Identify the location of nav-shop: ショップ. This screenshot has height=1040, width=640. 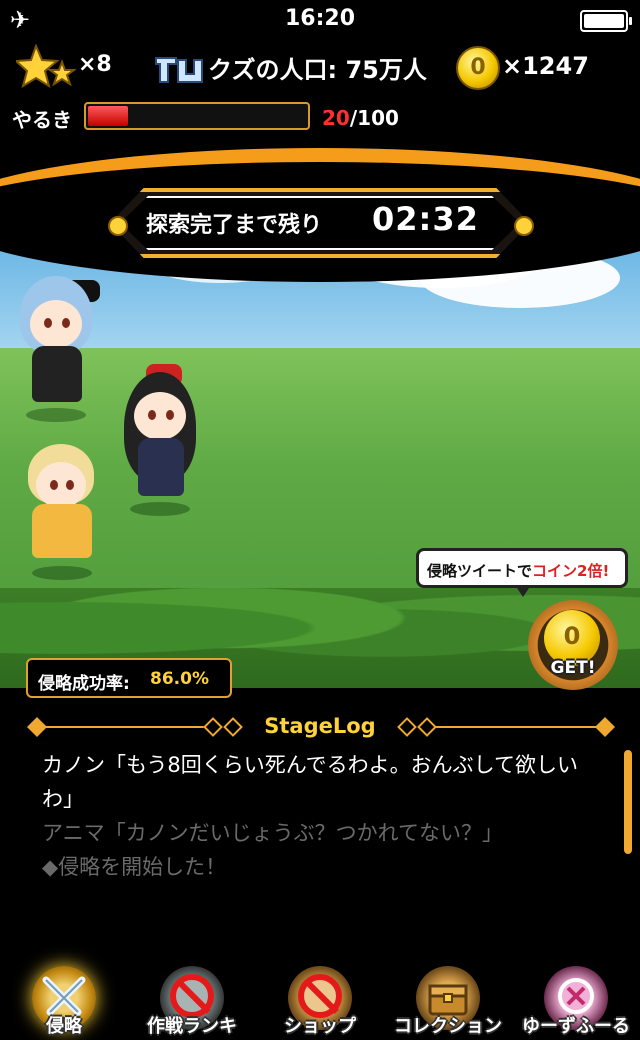
(320, 1000).